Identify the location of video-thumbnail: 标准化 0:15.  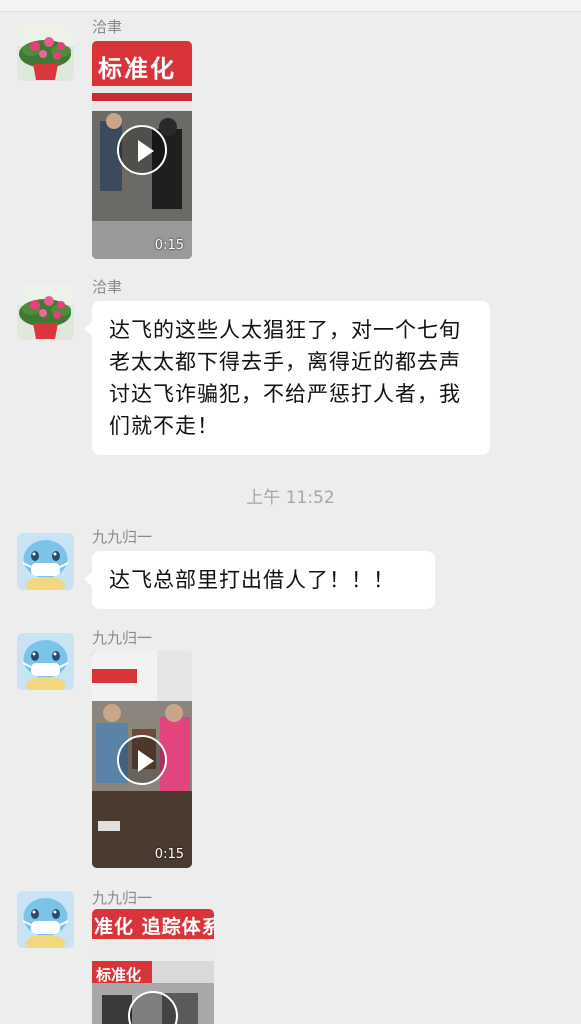
(142, 150).